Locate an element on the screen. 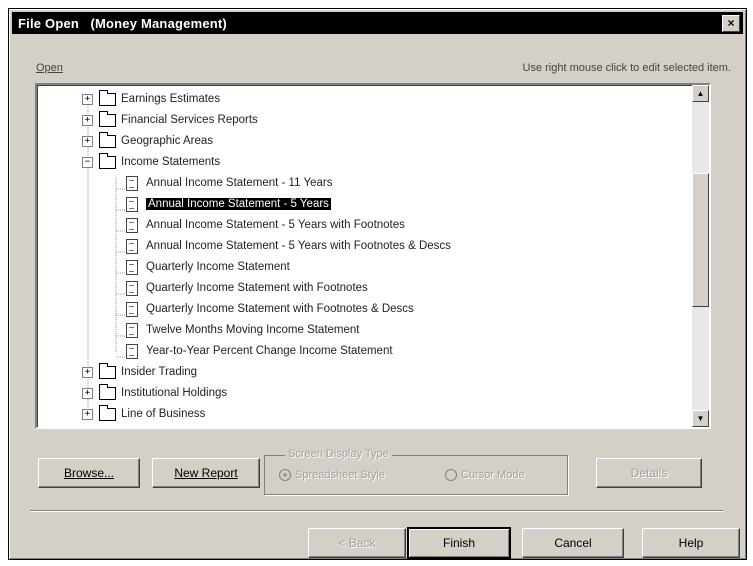  tree-item-label: Quarterly Income Statement is located at coordinates (218, 267).